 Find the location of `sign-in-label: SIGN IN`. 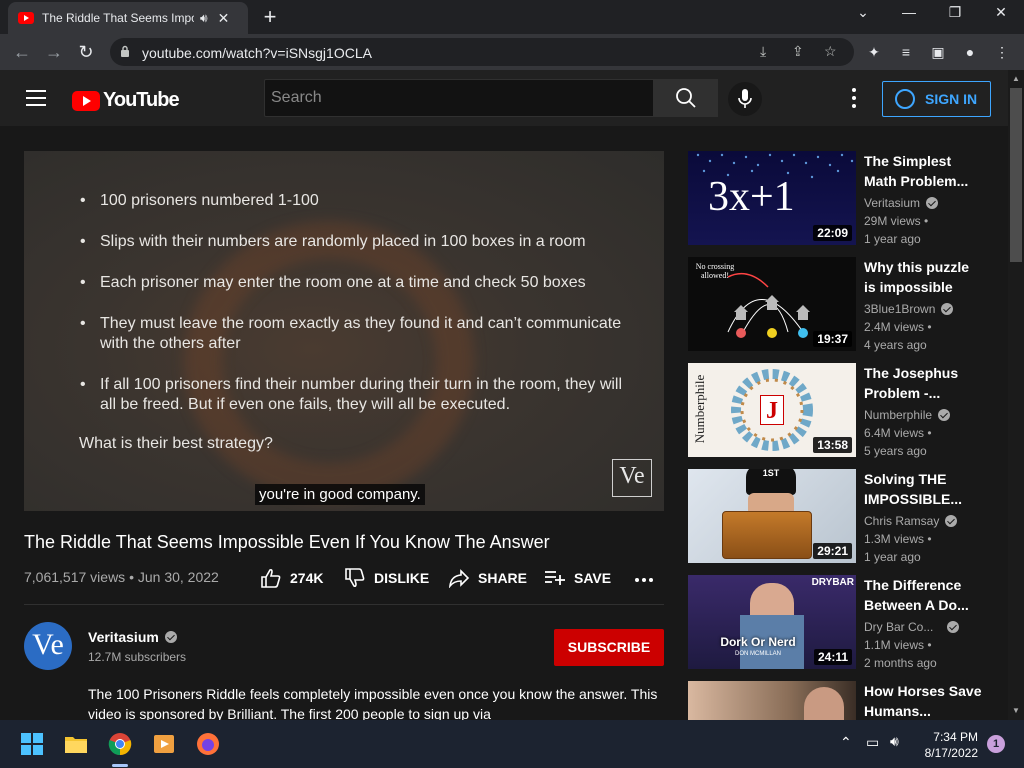

sign-in-label: SIGN IN is located at coordinates (951, 99).